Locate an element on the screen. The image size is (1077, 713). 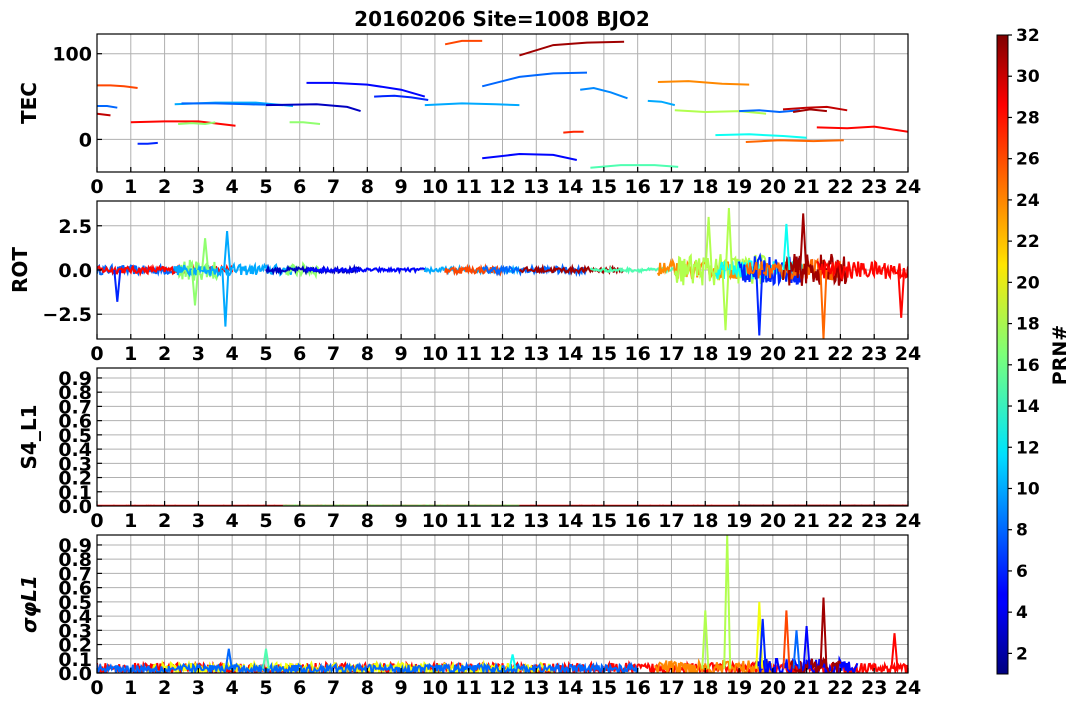
y-axis-label: ROT is located at coordinates (20, 270).